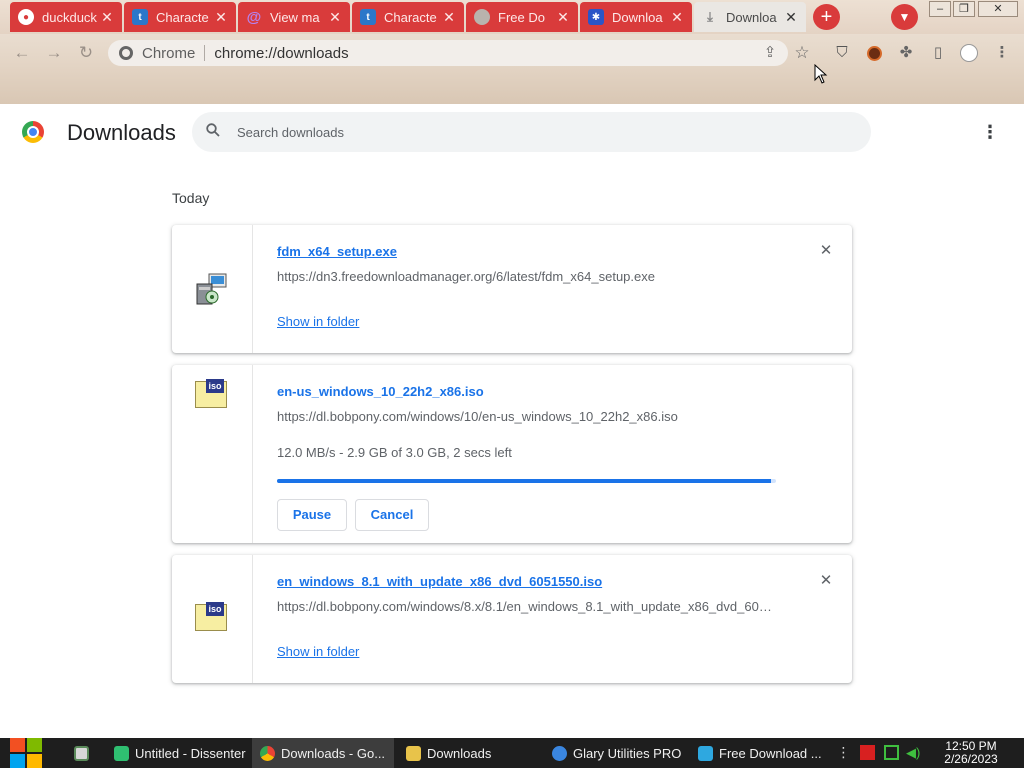 Image resolution: width=1024 pixels, height=768 pixels. Describe the element at coordinates (205, 53) in the screenshot. I see `omnibox-divider` at that location.